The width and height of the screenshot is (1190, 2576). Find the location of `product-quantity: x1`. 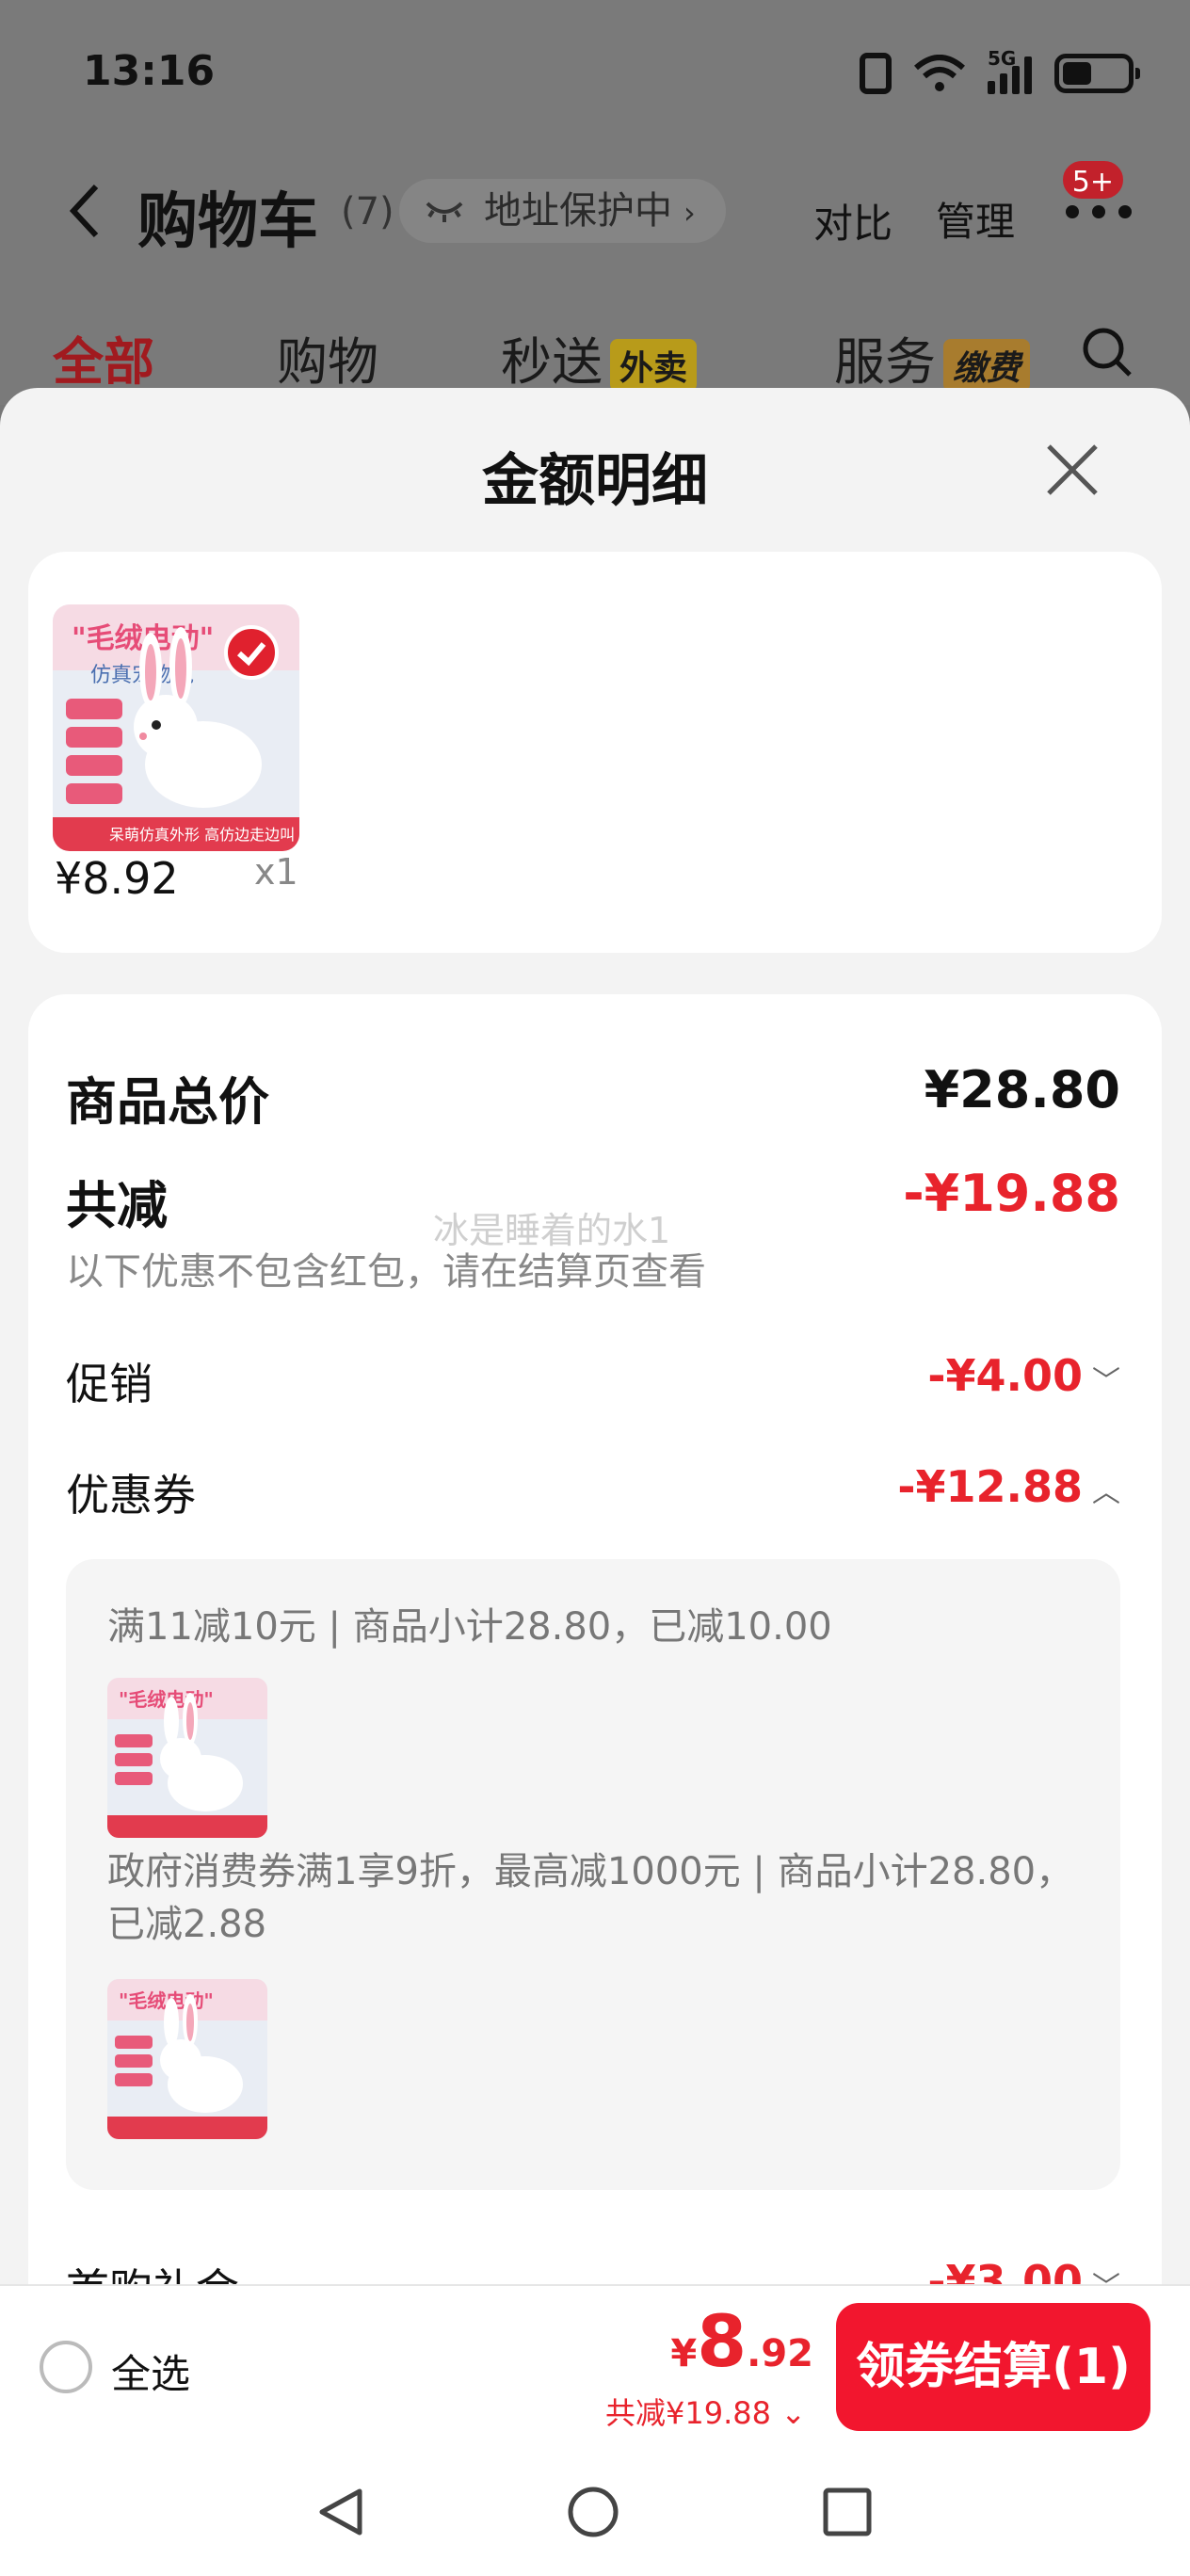

product-quantity: x1 is located at coordinates (276, 872).